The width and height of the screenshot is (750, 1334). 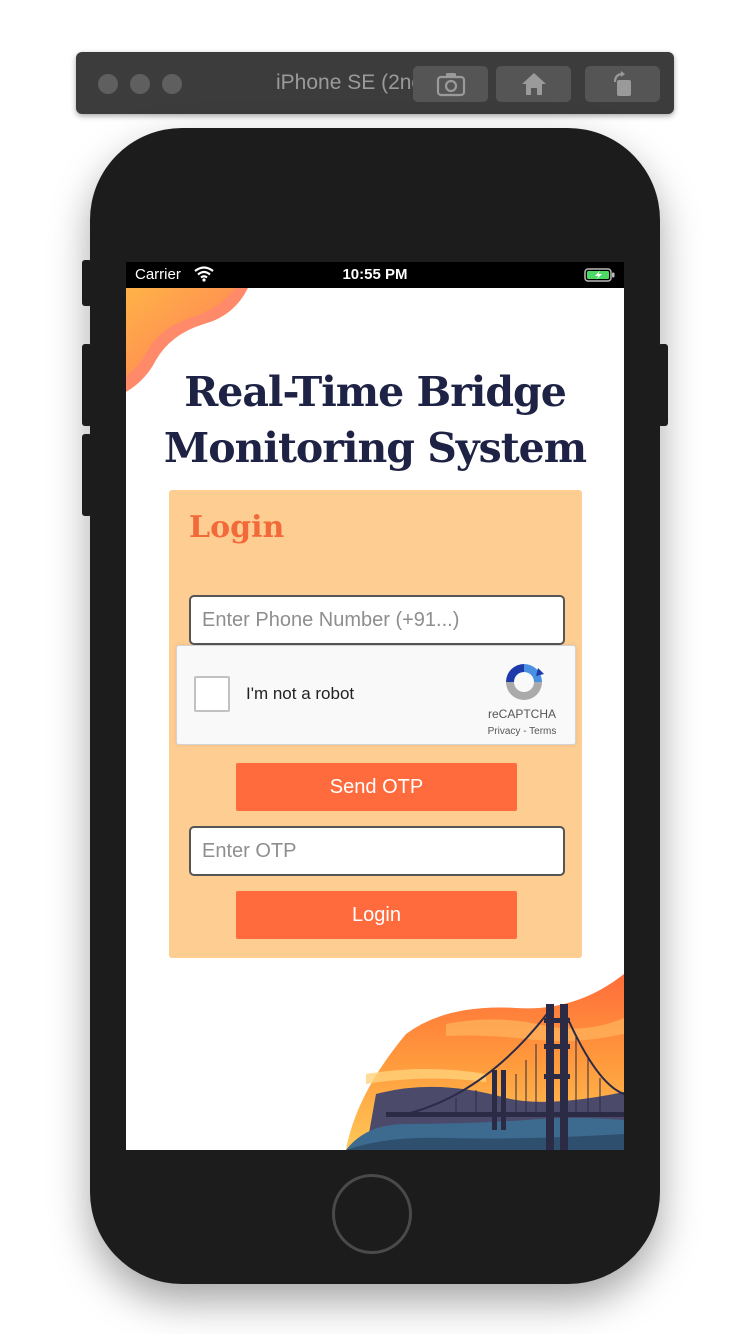 What do you see at coordinates (376, 787) in the screenshot?
I see `send-otp-button: Send OTP` at bounding box center [376, 787].